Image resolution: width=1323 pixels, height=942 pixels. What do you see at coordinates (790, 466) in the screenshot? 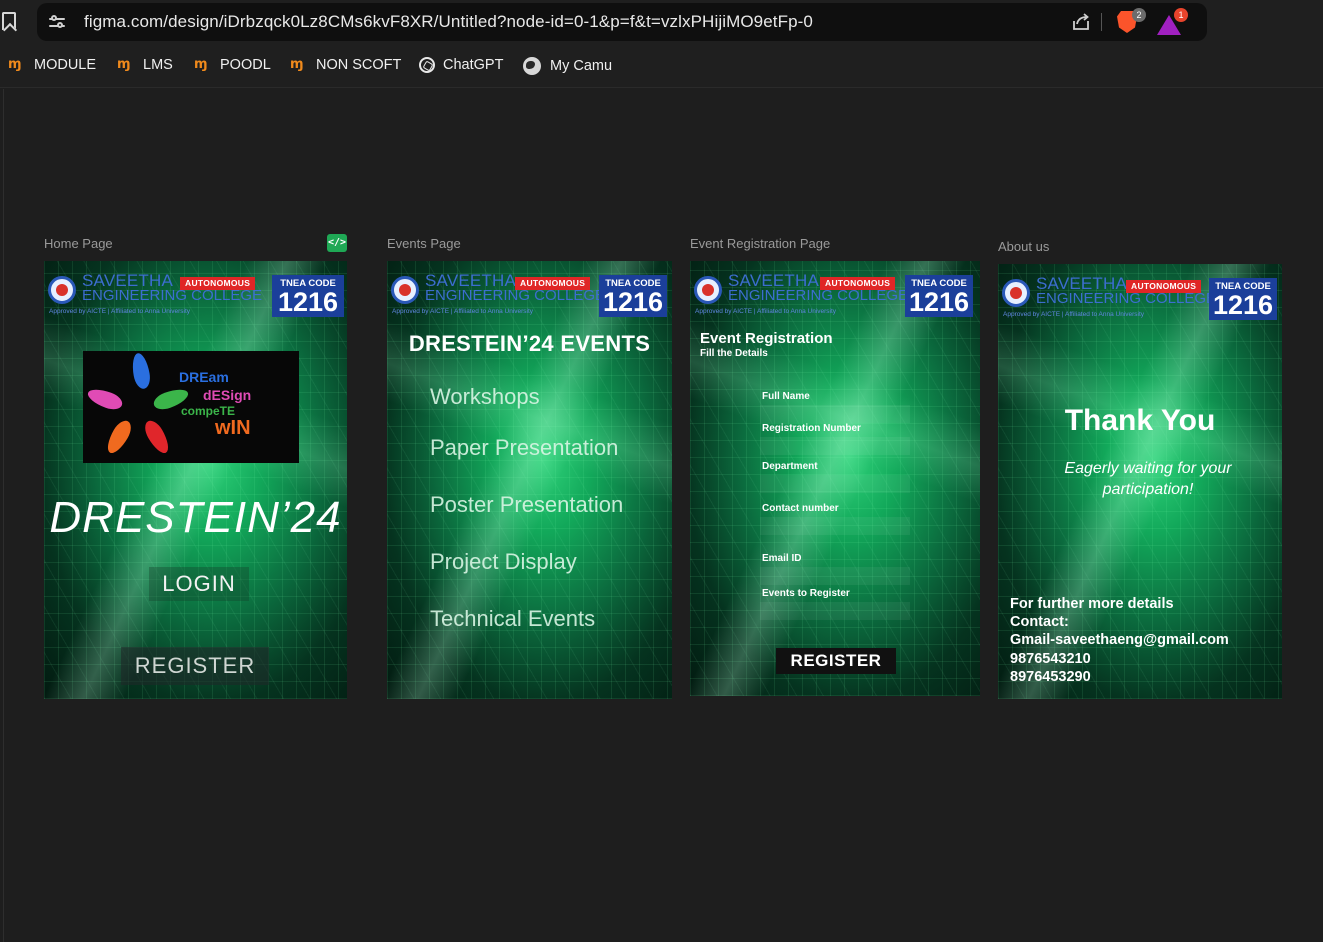
I see `department-label: Department` at bounding box center [790, 466].